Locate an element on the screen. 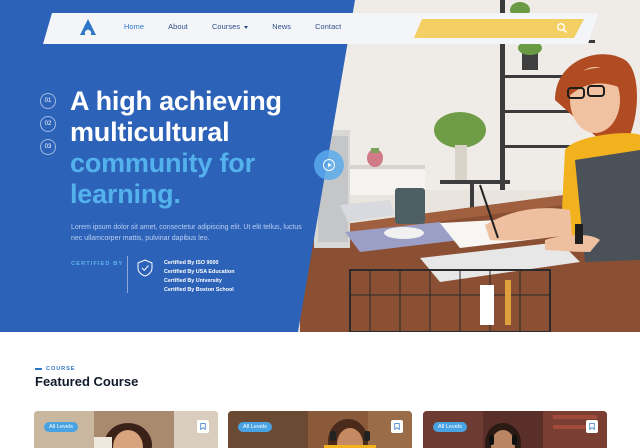  slide-pagination: 01 02 03 is located at coordinates (48, 127).